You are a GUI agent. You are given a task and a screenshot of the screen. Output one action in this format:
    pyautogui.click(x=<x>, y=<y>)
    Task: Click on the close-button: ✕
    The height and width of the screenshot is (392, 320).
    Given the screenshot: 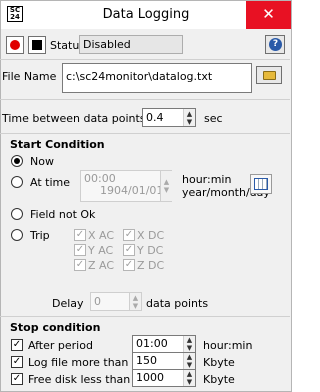 What is the action you would take?
    pyautogui.click(x=268, y=15)
    